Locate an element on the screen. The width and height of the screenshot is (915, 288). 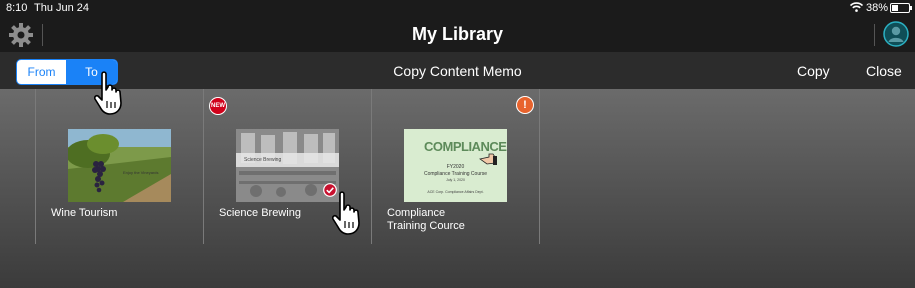
thumbnail-line: July 1, 2020 is located at coordinates (455, 180).